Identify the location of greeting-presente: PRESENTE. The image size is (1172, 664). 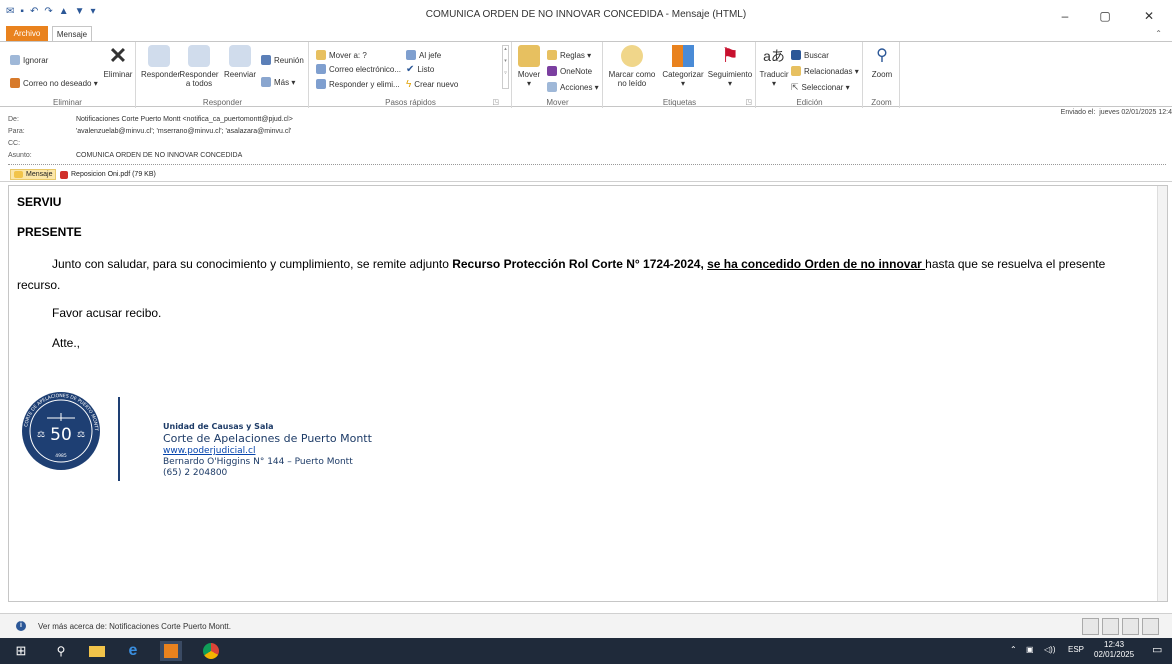
(49, 232).